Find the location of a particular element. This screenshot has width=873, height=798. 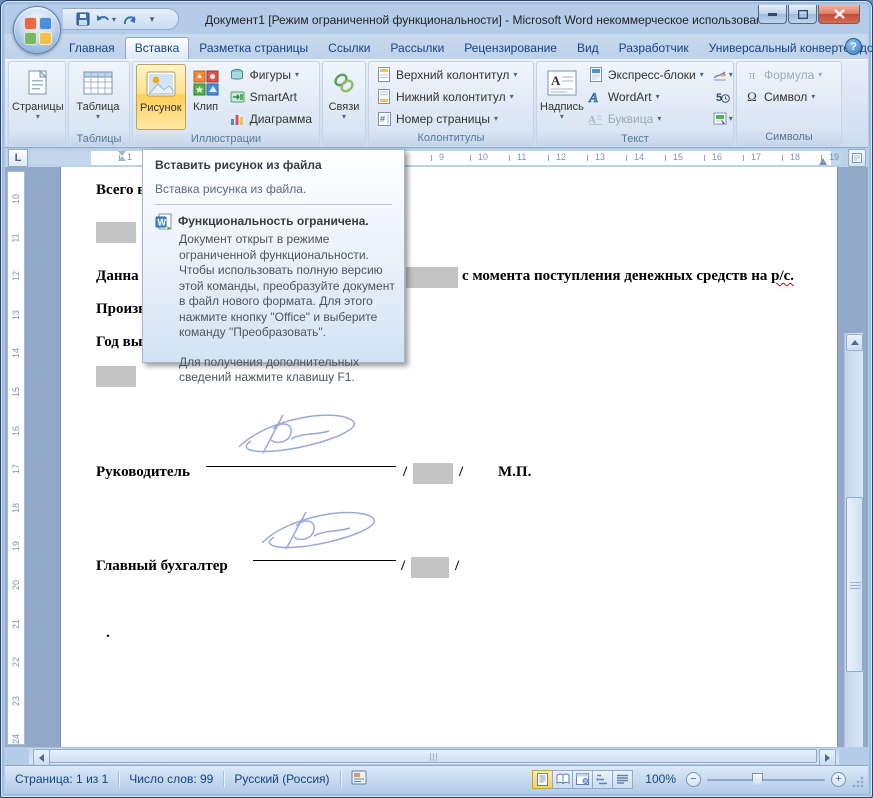

web-layout-view-button is located at coordinates (583, 779).